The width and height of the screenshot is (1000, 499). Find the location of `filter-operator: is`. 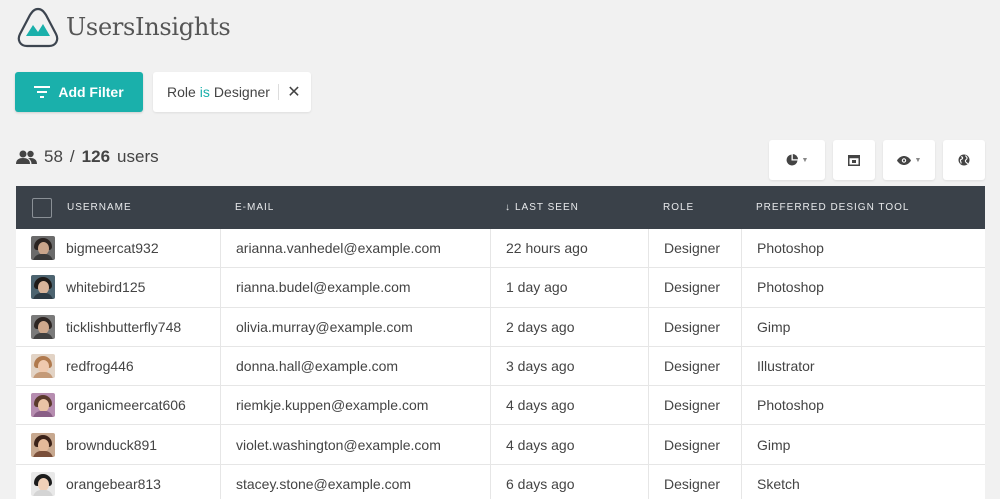

filter-operator: is is located at coordinates (204, 92).